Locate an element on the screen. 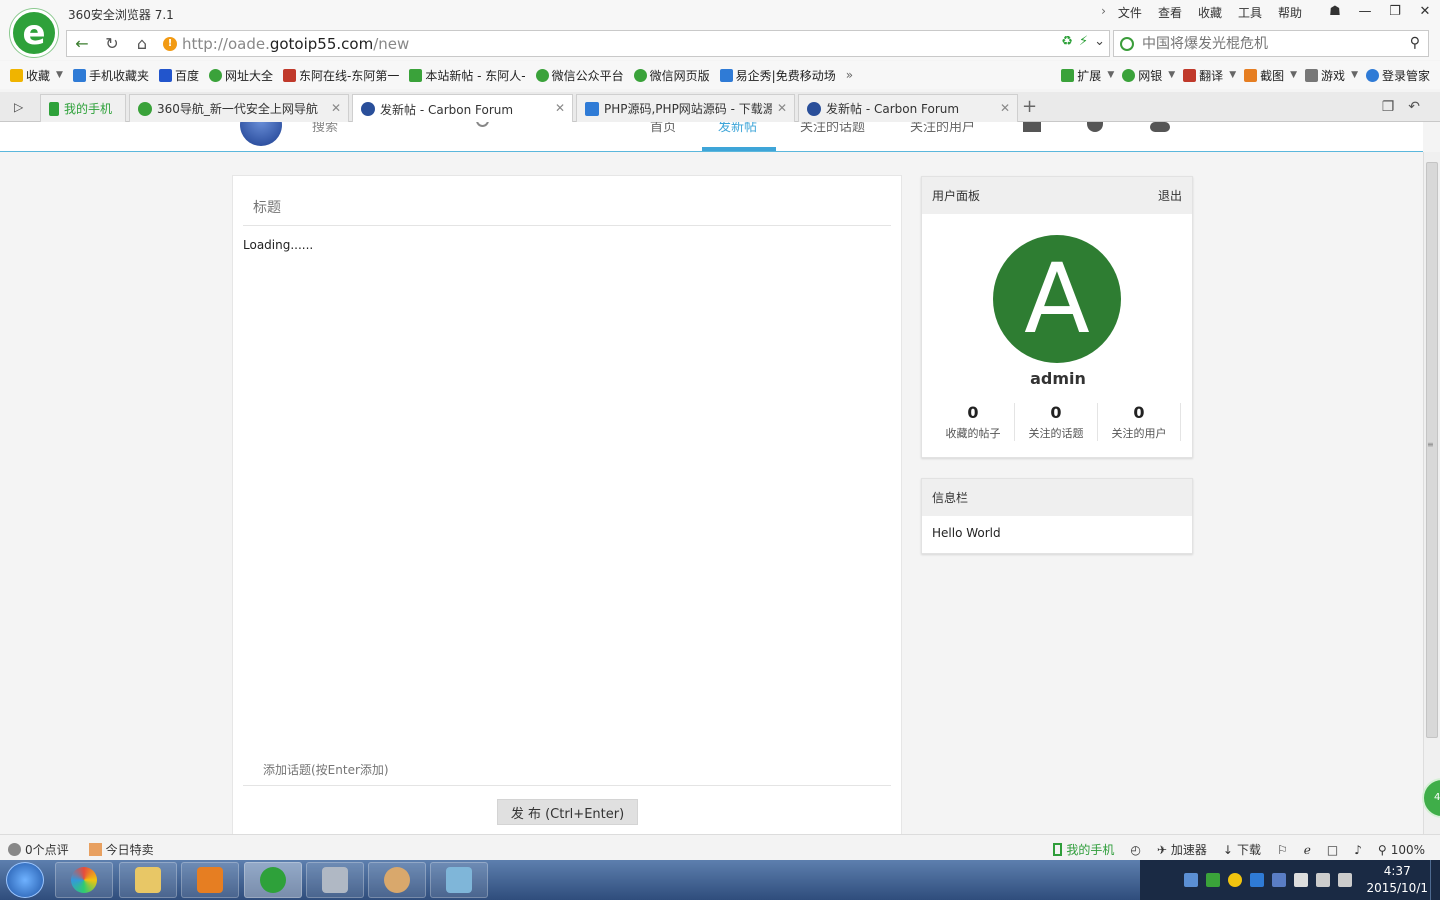 The width and height of the screenshot is (1440, 900). fav-item: 手机收藏夹 is located at coordinates (110, 75).